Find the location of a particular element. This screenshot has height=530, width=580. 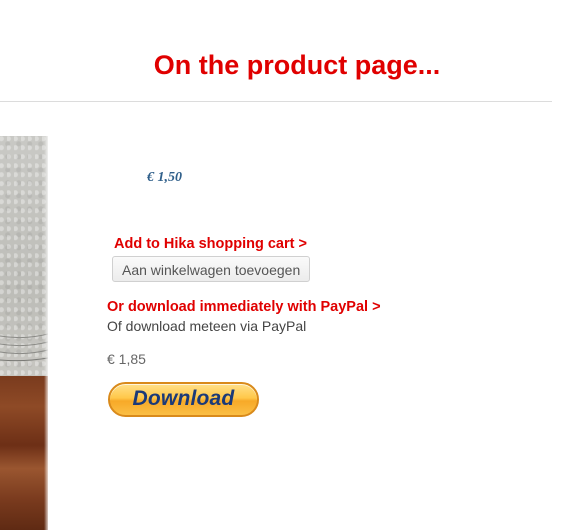

download-button-label: Download is located at coordinates (183, 398).